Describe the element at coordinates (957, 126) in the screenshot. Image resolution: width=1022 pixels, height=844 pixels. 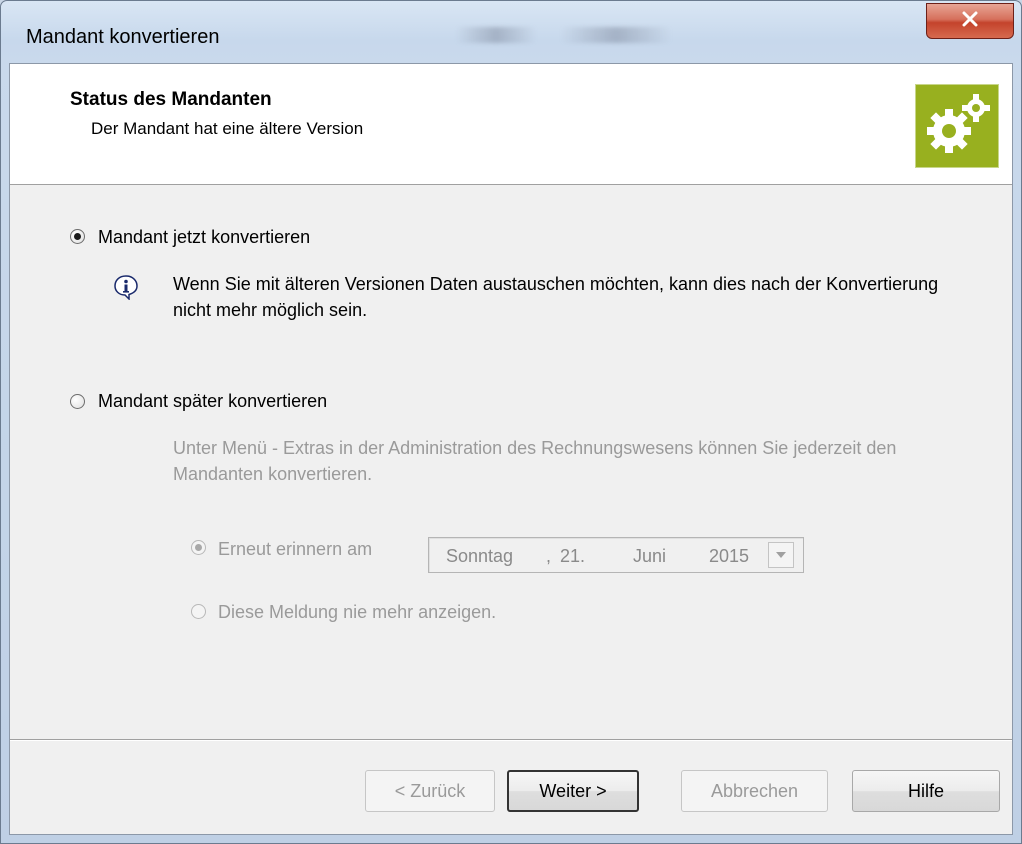
I see `gears-icon` at that location.